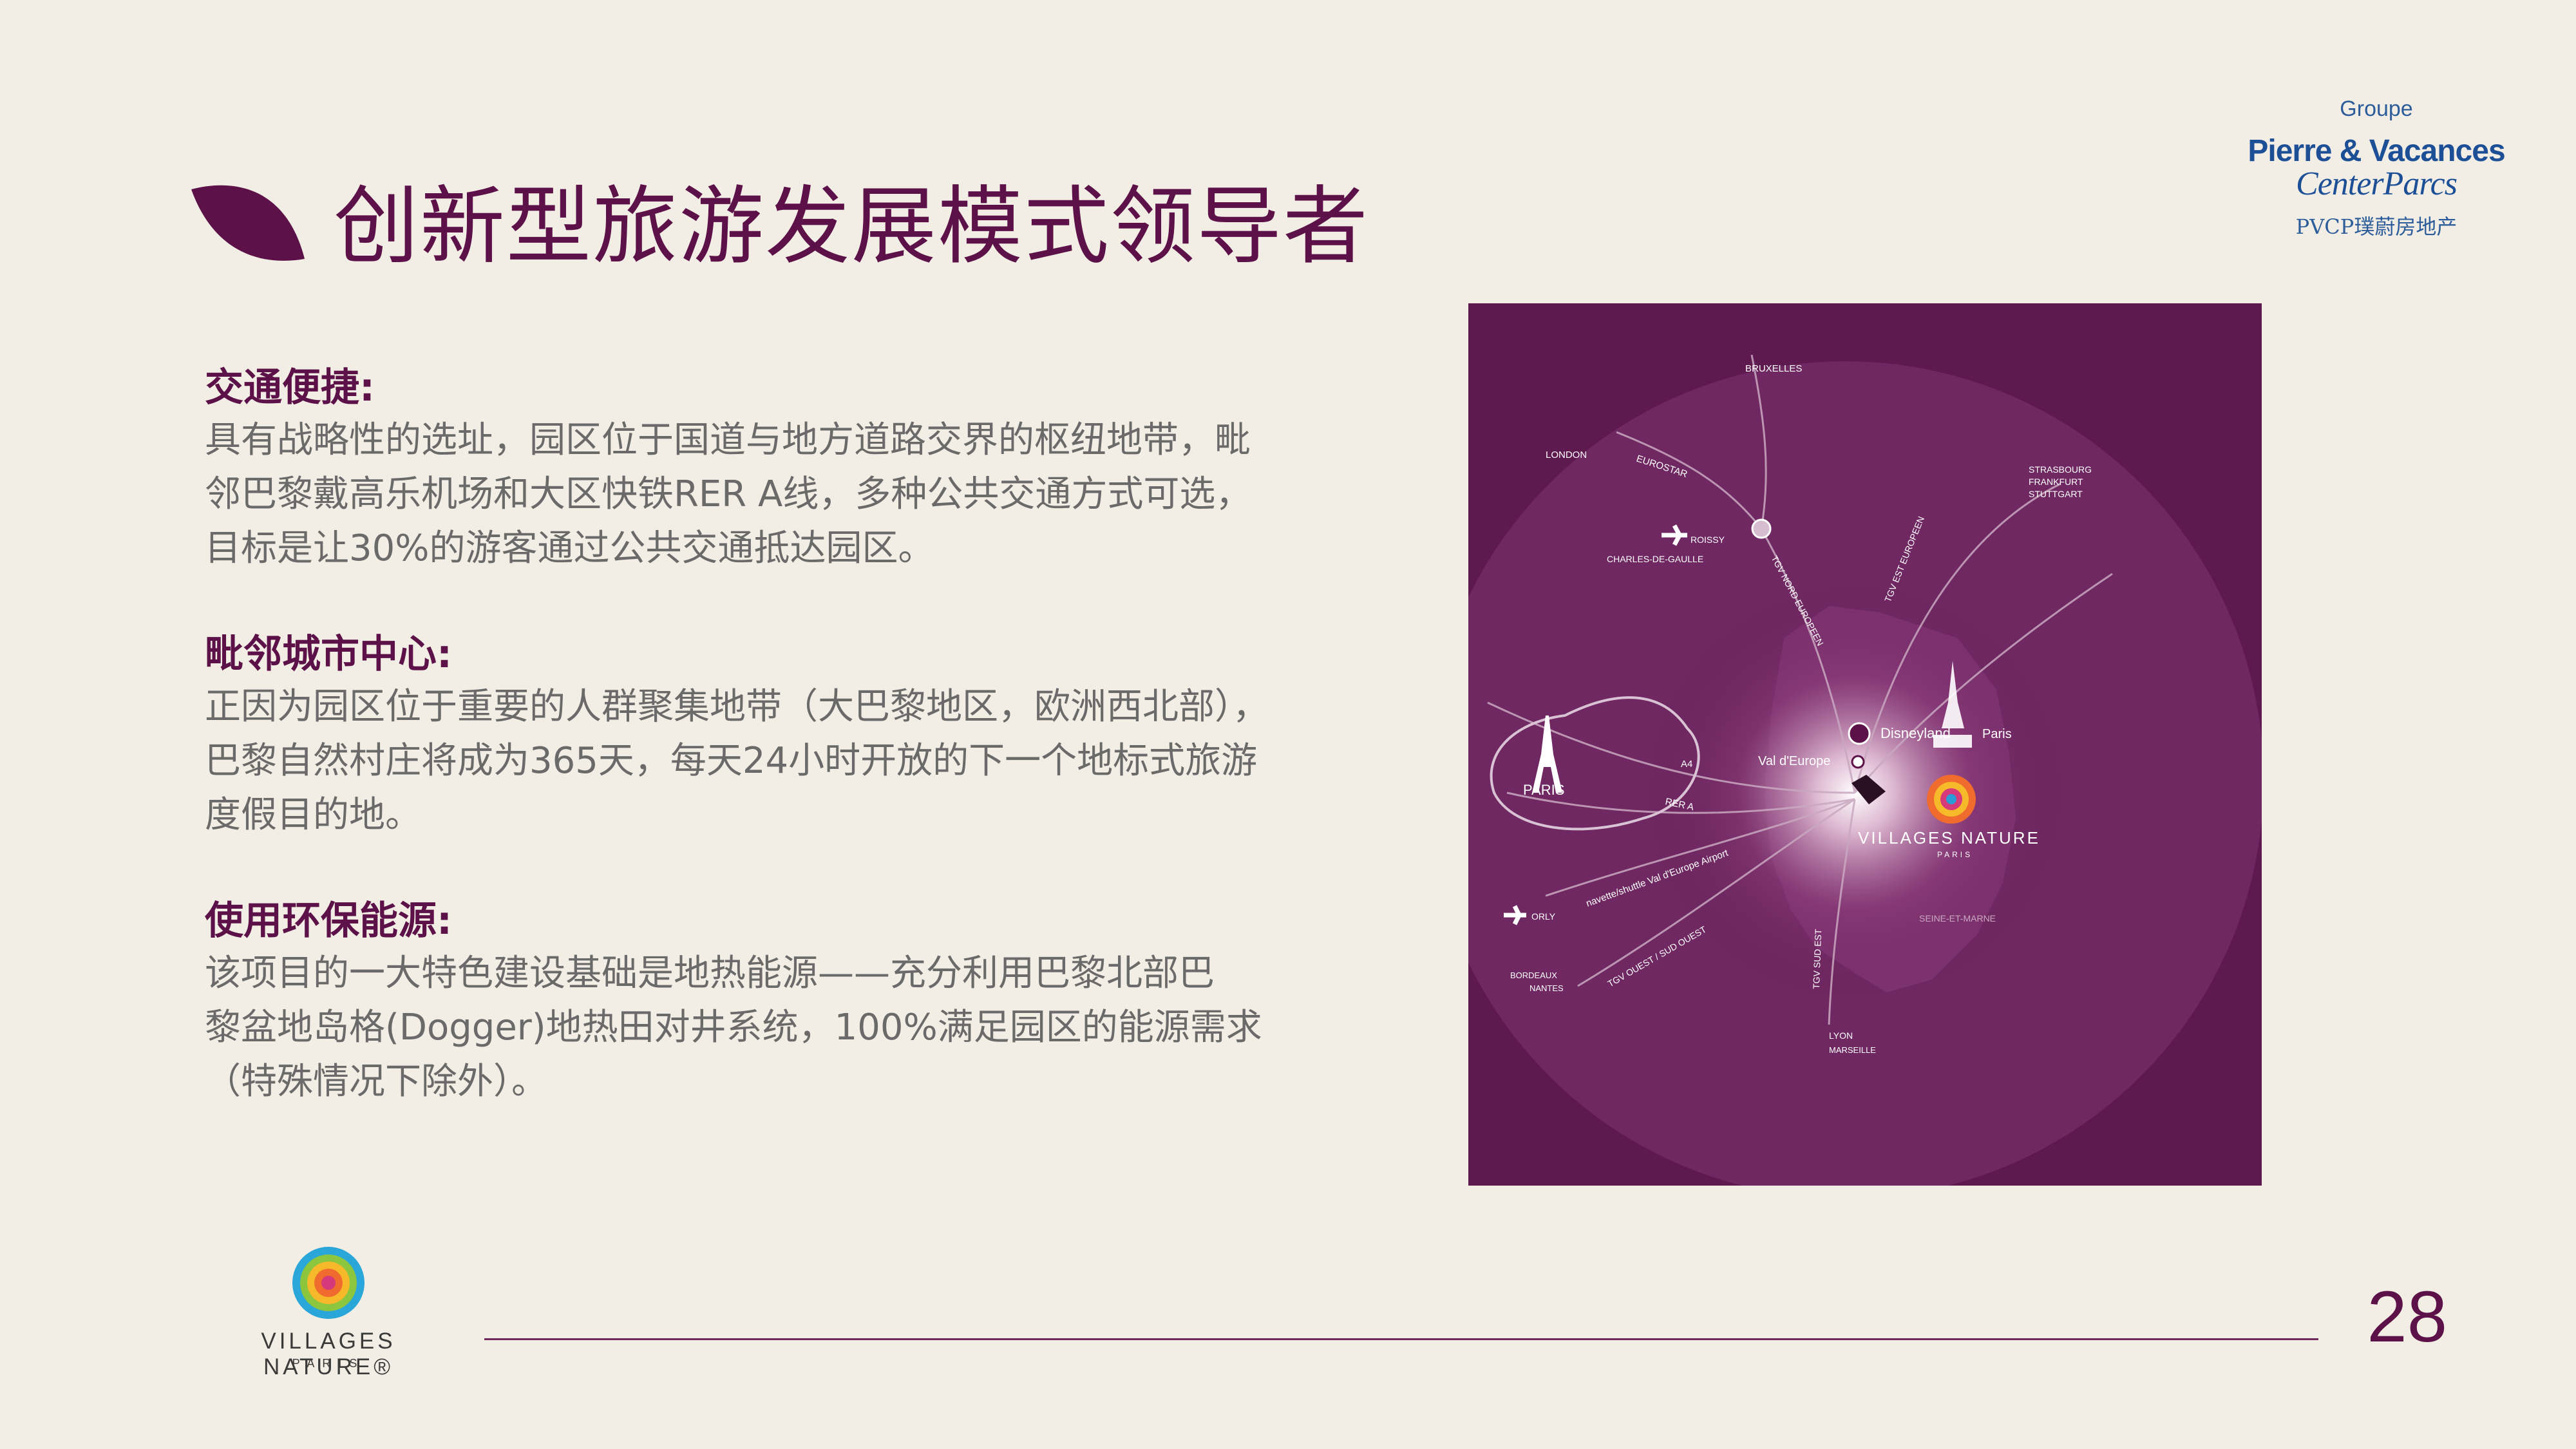  What do you see at coordinates (1858, 762) in the screenshot?
I see `val-europe-node` at bounding box center [1858, 762].